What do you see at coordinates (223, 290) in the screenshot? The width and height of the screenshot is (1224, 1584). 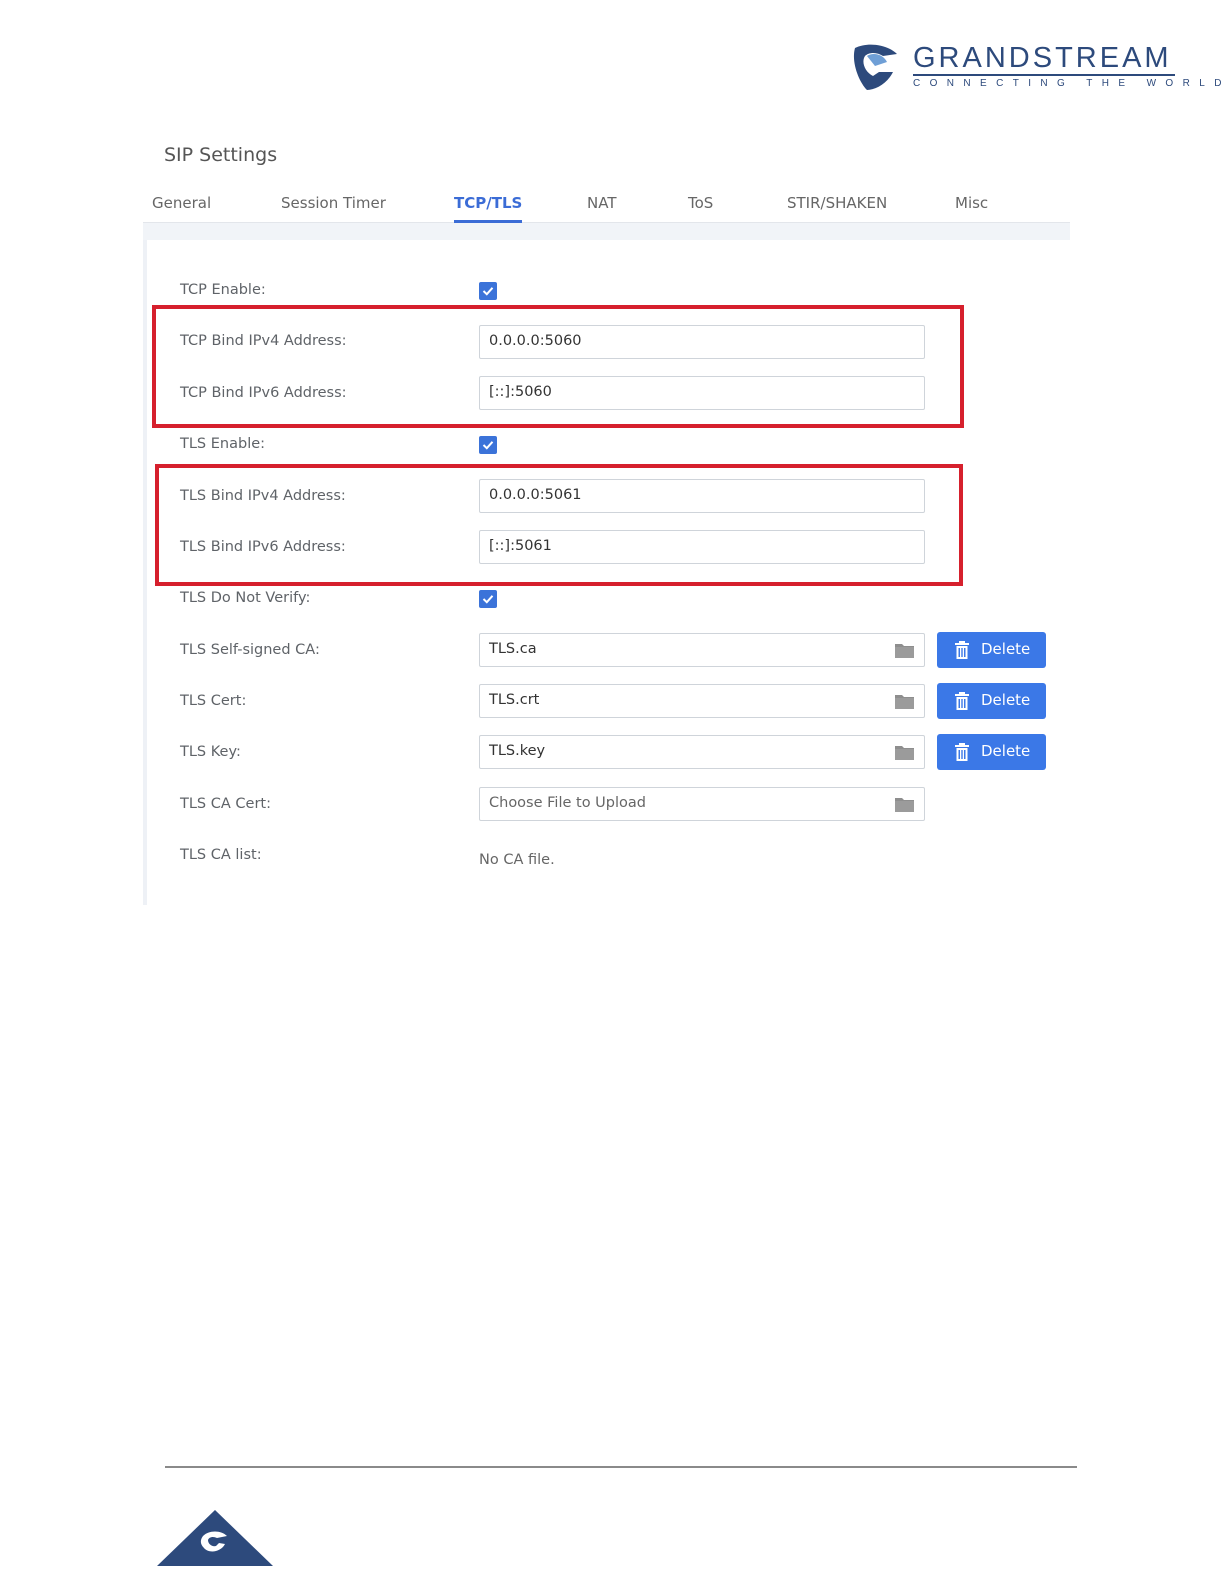 I see `tcp-enable-label: TCP Enable:` at bounding box center [223, 290].